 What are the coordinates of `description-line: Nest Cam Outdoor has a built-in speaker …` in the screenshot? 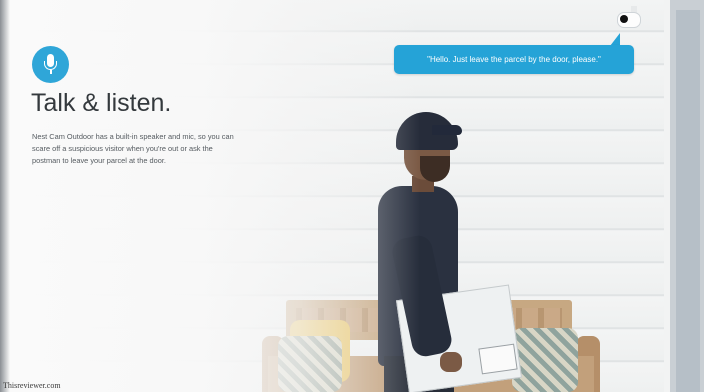 It's located at (133, 136).